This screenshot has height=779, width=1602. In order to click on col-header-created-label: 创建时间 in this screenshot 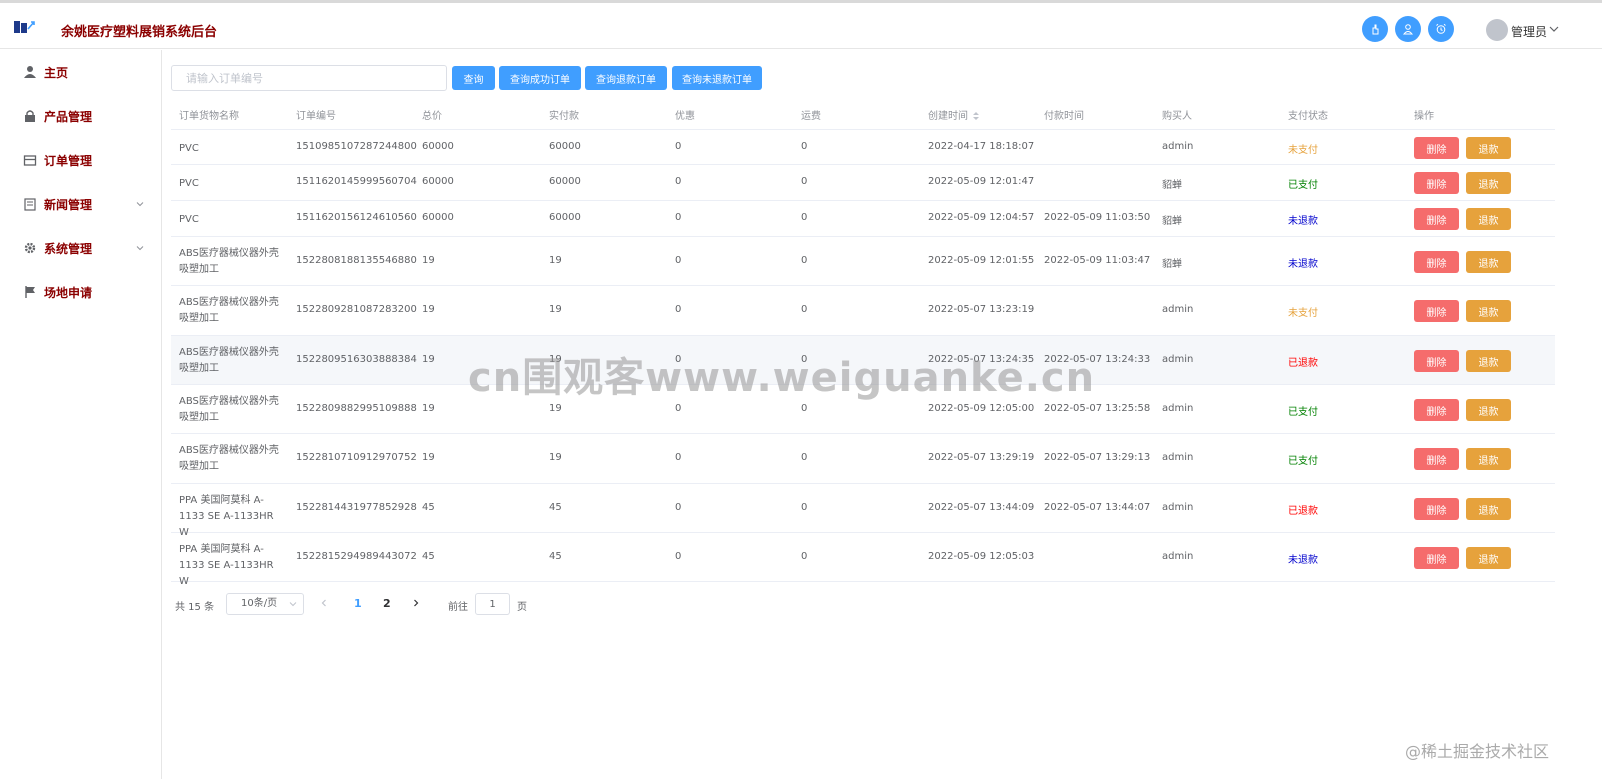, I will do `click(948, 116)`.